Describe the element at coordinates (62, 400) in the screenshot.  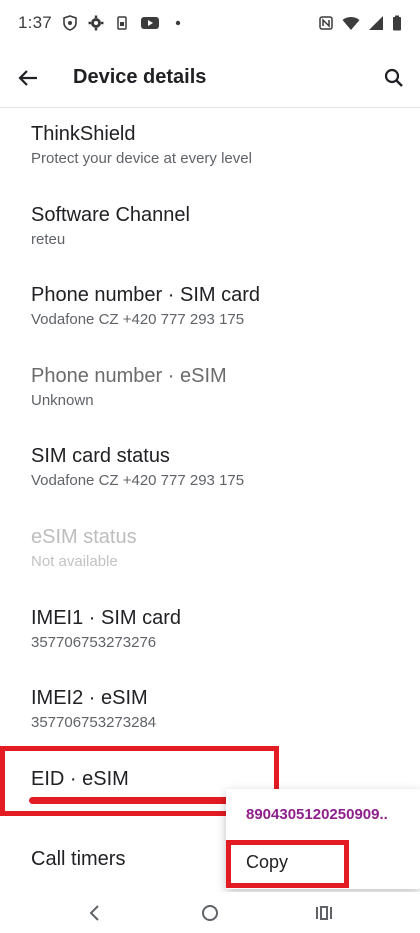
I see `item-subtitle: Unknown` at that location.